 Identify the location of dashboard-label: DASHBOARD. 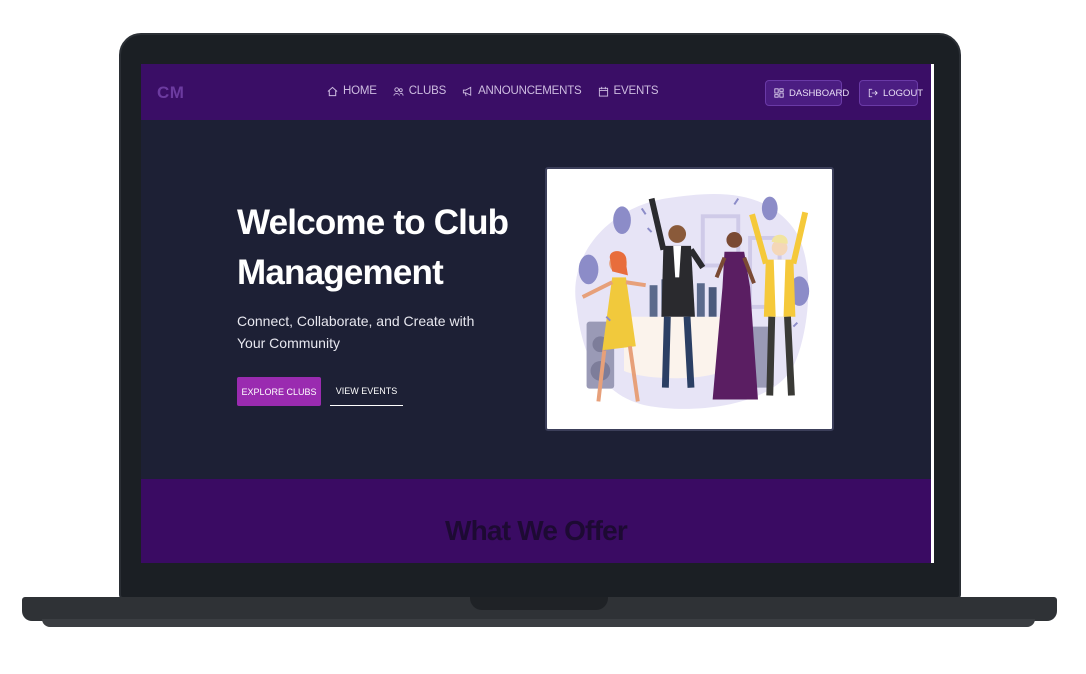
(819, 93).